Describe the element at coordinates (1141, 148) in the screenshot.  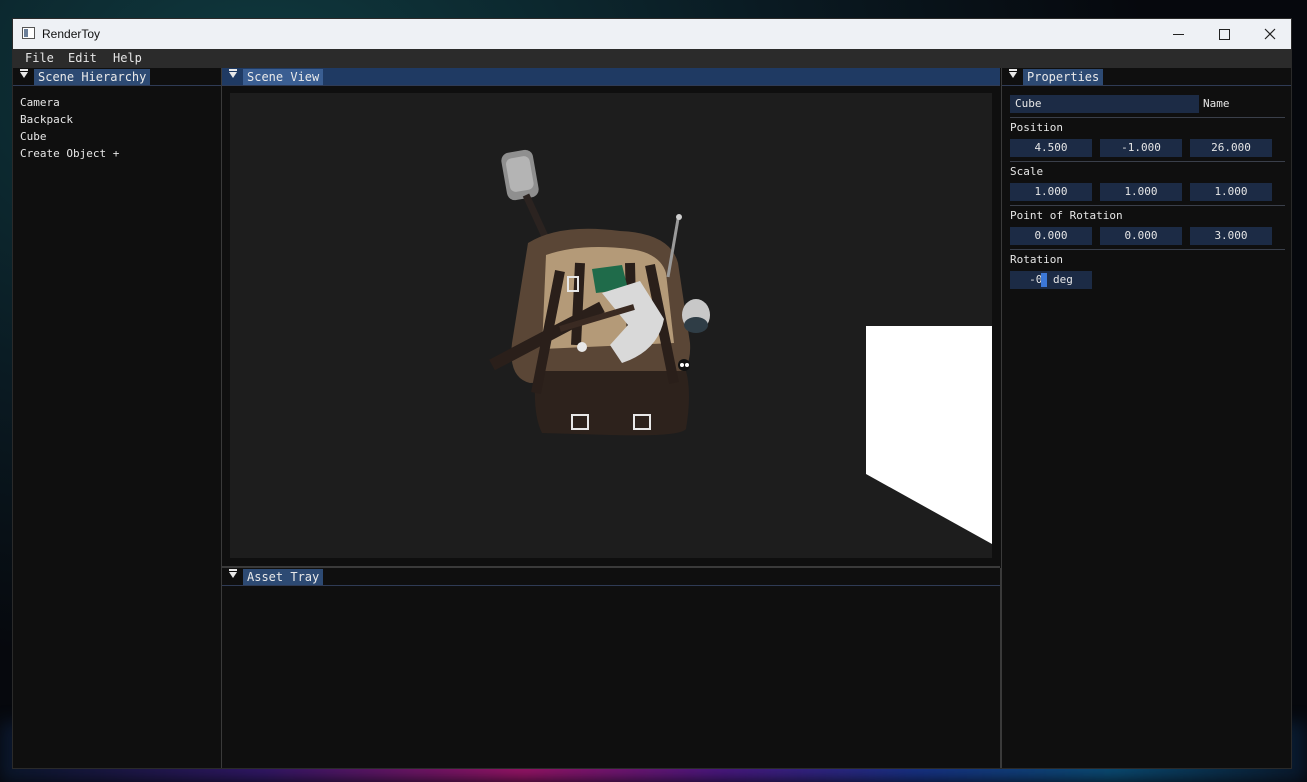
I see `position-y-input: -1.000` at that location.